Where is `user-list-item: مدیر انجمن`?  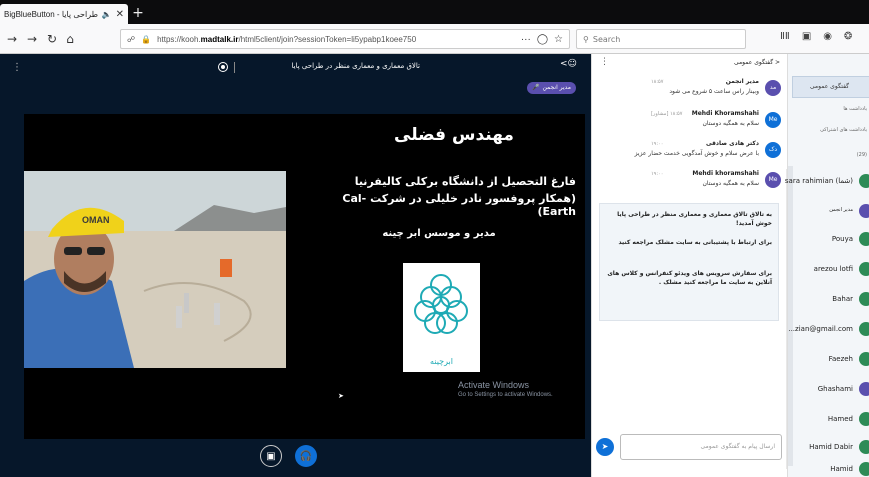 user-list-item: مدیر انجمن is located at coordinates (830, 213).